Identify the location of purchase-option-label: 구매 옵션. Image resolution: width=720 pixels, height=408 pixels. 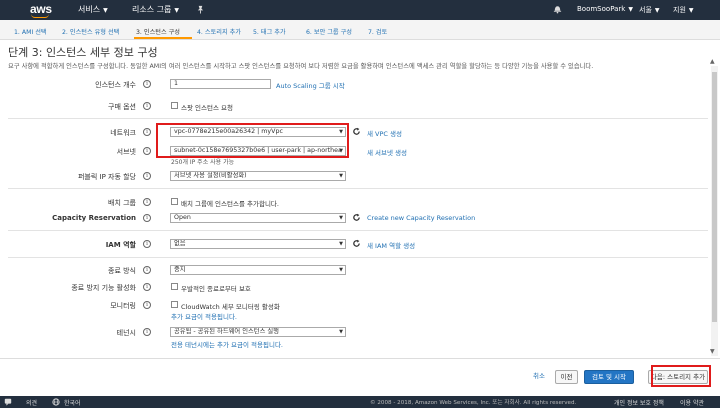
(122, 107).